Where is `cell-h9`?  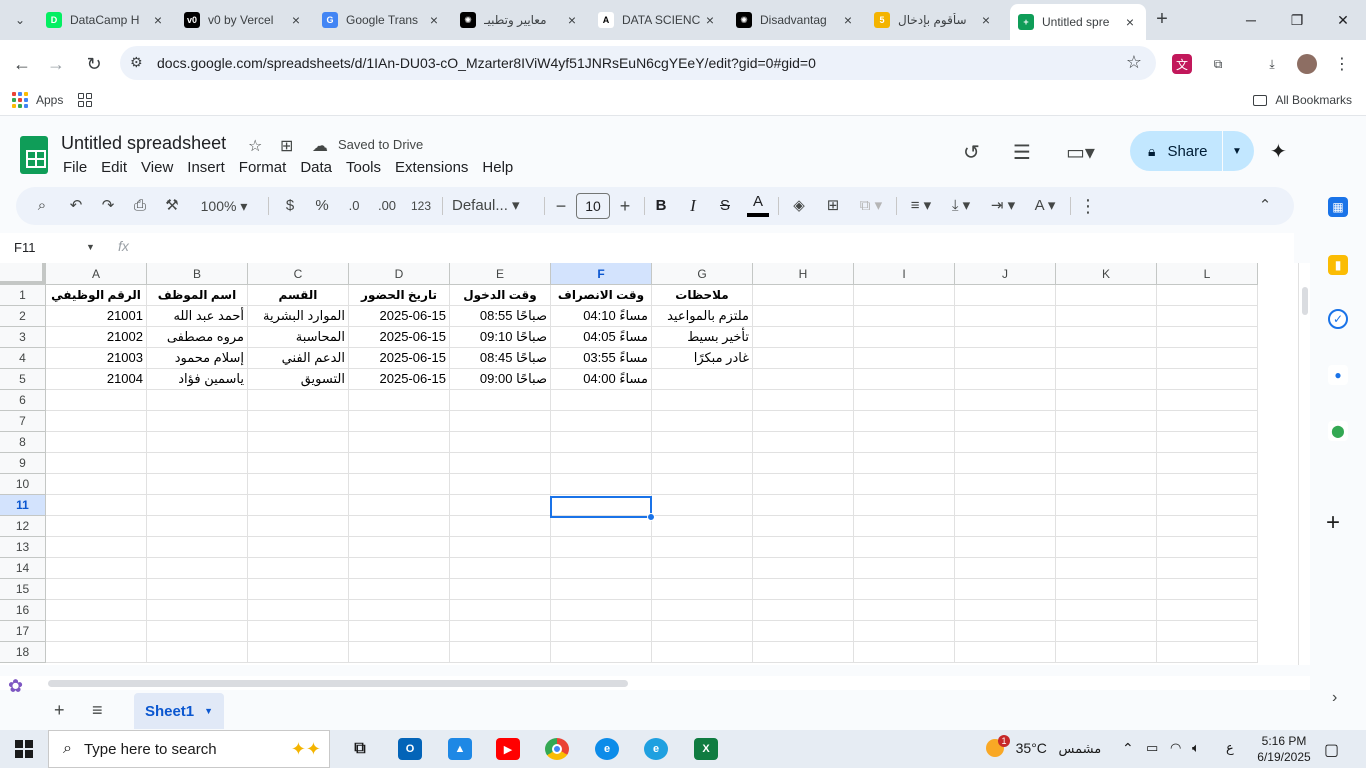 cell-h9 is located at coordinates (803, 463).